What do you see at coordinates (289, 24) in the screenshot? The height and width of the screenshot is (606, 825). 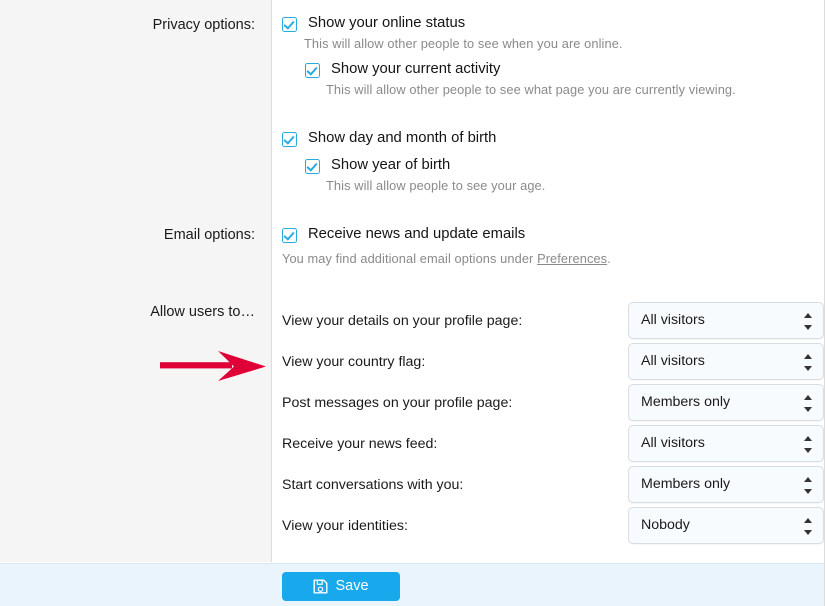 I see `checkbox-show-online-status` at bounding box center [289, 24].